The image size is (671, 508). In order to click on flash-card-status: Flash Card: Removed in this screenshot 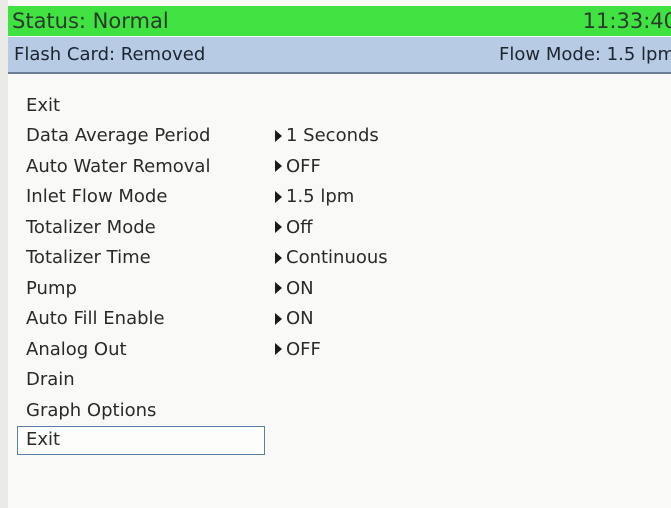, I will do `click(110, 54)`.